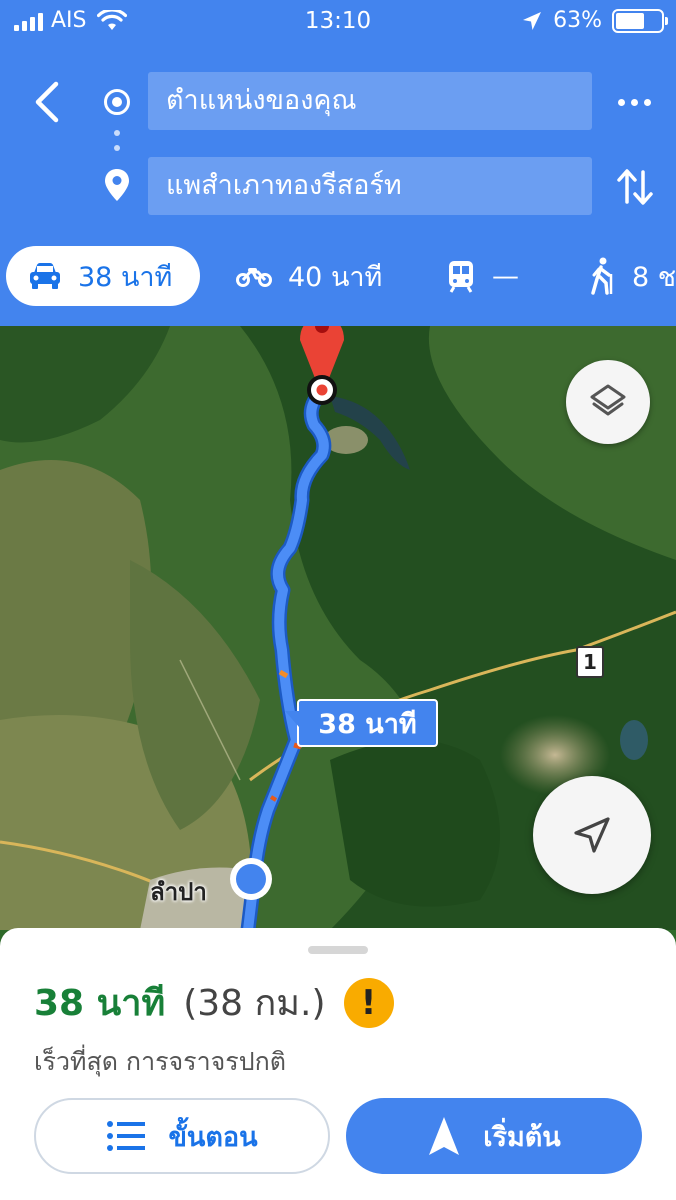 The height and width of the screenshot is (1200, 676). What do you see at coordinates (45, 276) in the screenshot?
I see `car-icon` at bounding box center [45, 276].